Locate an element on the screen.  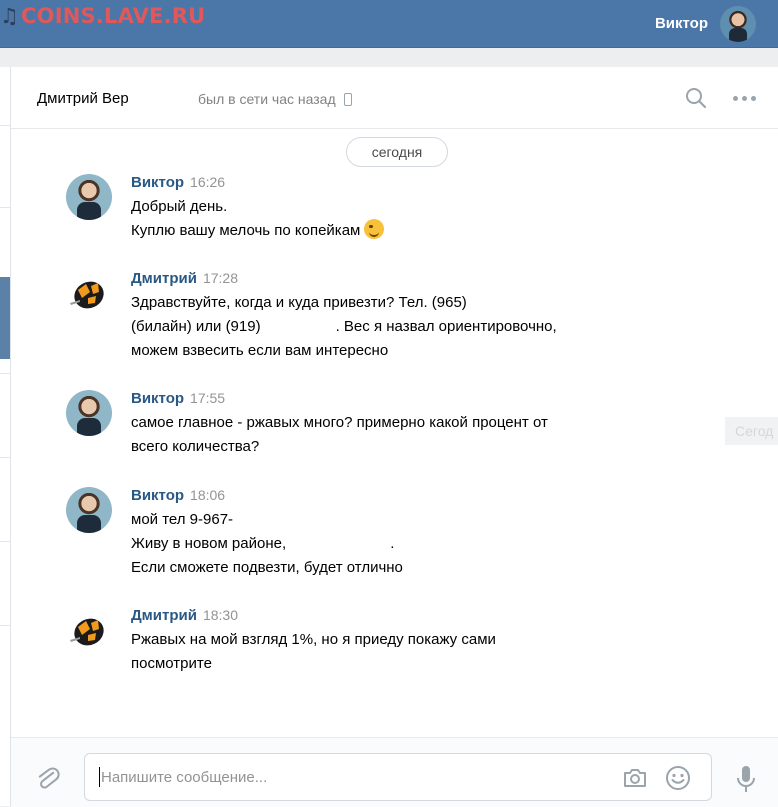
message-line: всего количества? is located at coordinates (195, 446).